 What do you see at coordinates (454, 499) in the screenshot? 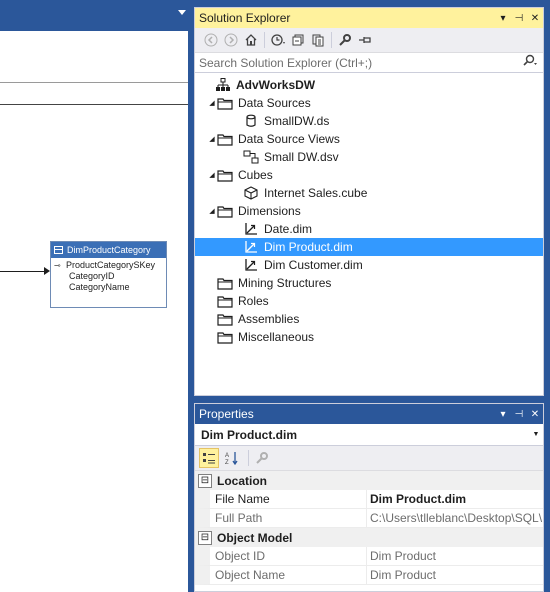
I see `property-value: Dim Product.dim` at bounding box center [454, 499].